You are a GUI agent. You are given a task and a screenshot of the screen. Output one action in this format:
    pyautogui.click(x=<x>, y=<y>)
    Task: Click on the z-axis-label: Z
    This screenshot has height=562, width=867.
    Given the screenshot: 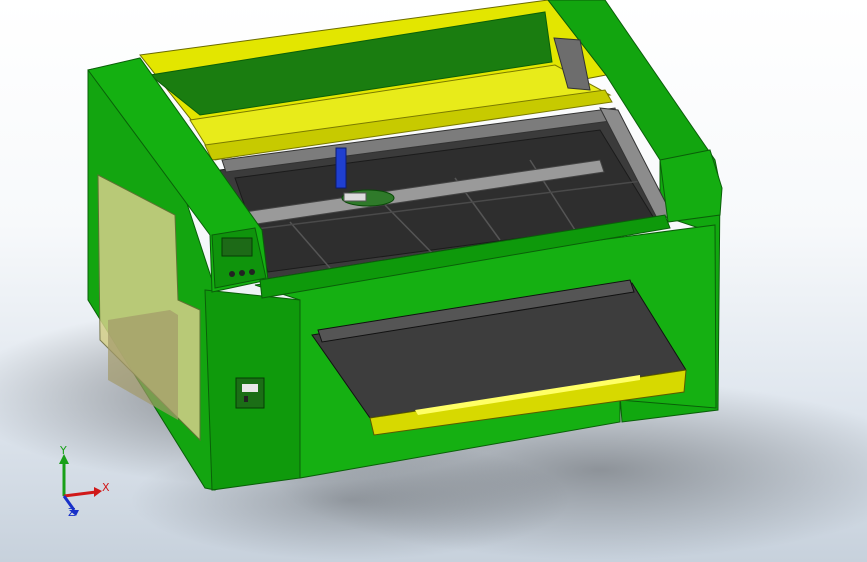 What is the action you would take?
    pyautogui.click(x=72, y=512)
    